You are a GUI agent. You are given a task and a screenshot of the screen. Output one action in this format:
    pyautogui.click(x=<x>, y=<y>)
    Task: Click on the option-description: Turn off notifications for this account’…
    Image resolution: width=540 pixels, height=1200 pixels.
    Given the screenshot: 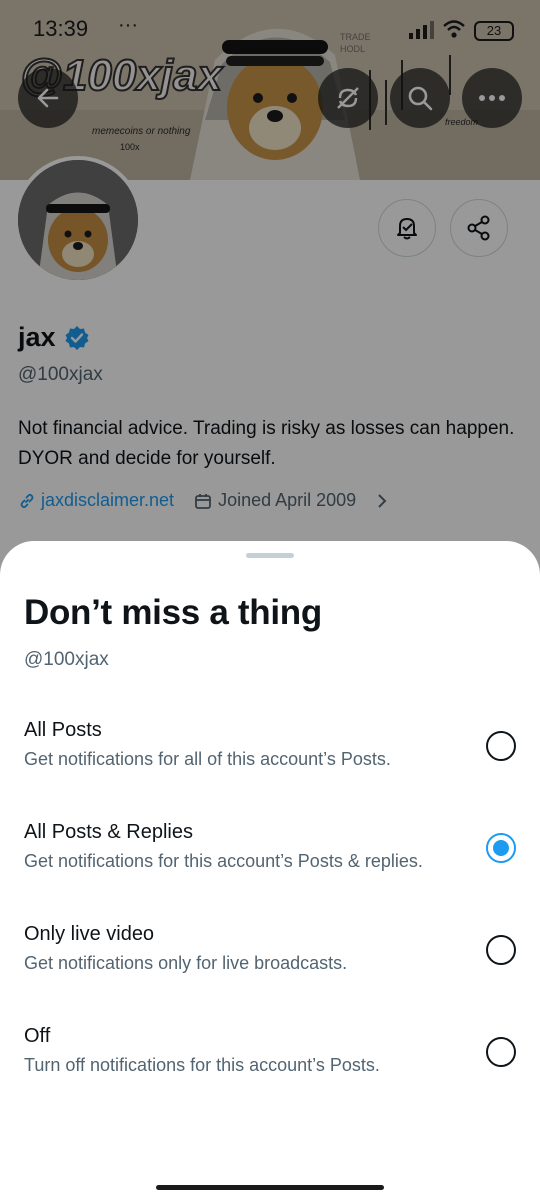 What is the action you would take?
    pyautogui.click(x=202, y=1065)
    